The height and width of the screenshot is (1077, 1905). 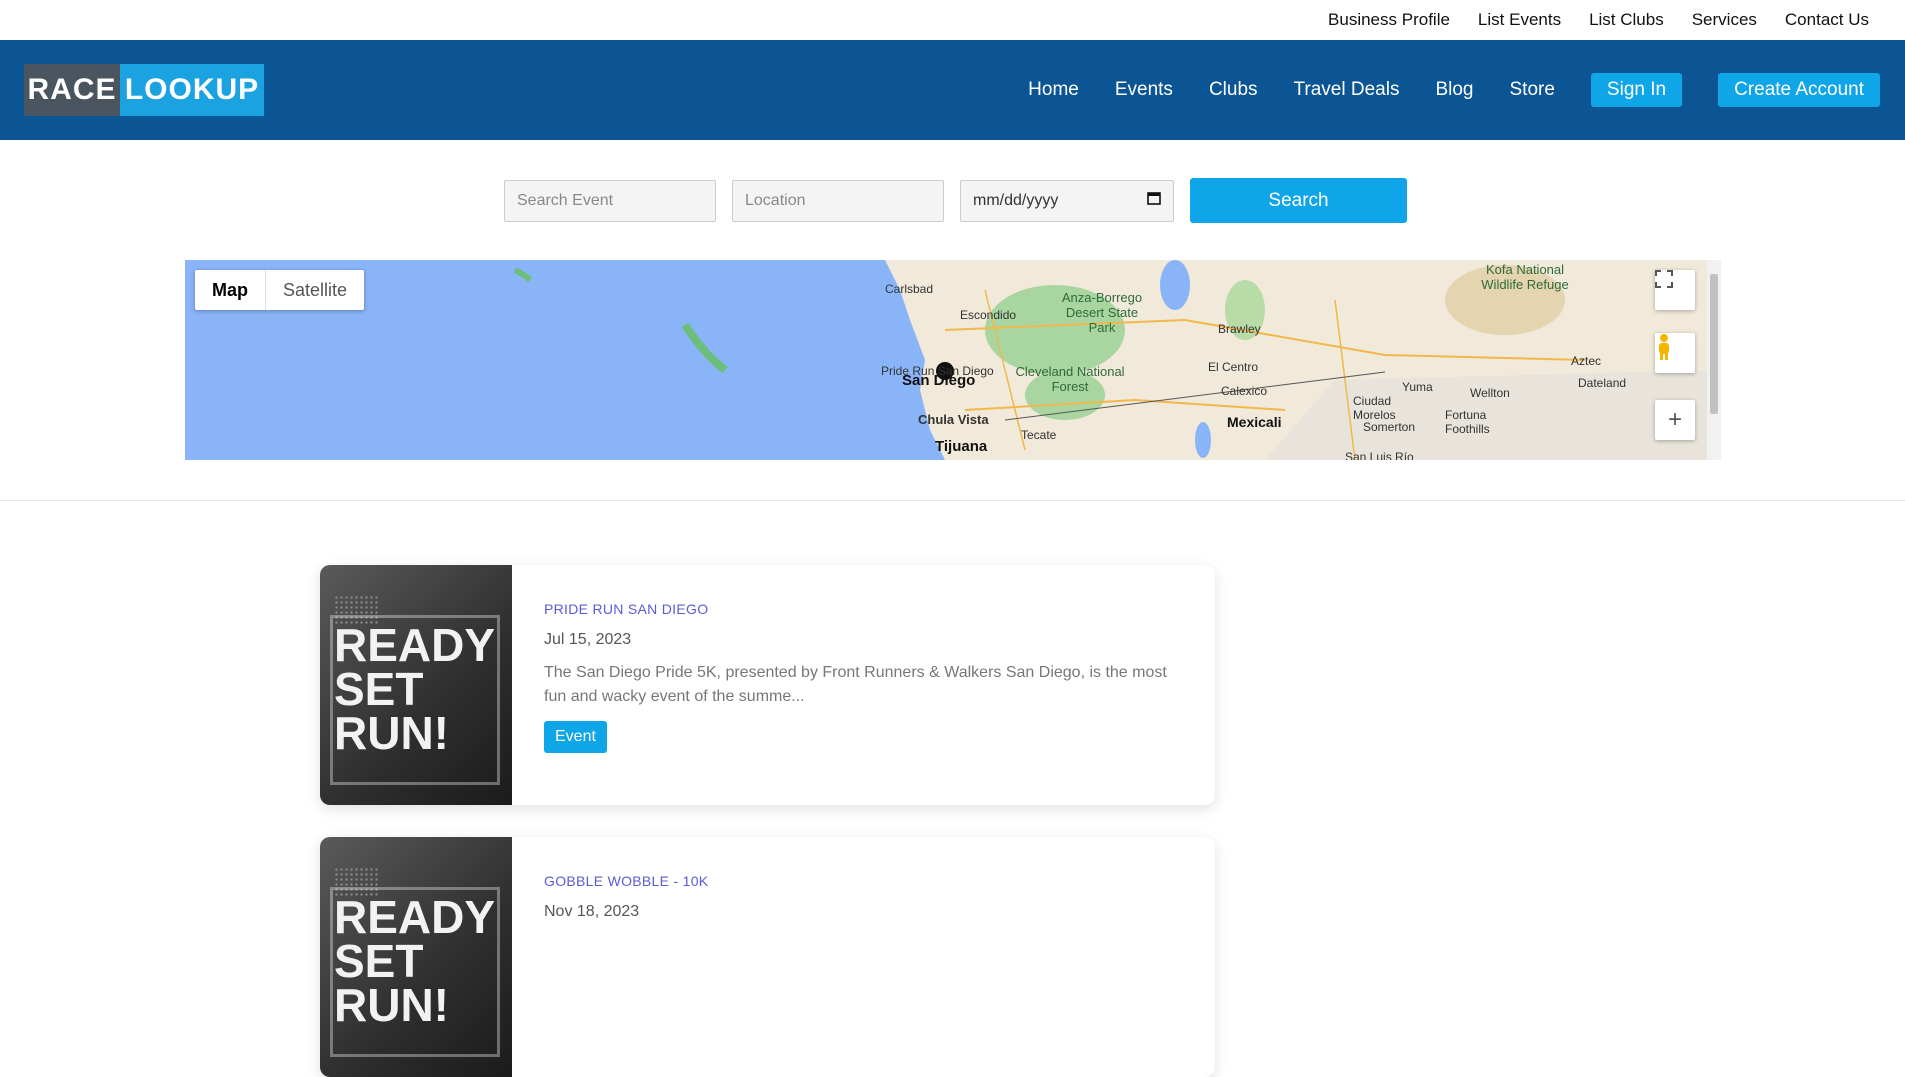 What do you see at coordinates (1102, 312) in the screenshot?
I see `map-label-anza-borrego: Anza-Borrego Desert State Park` at bounding box center [1102, 312].